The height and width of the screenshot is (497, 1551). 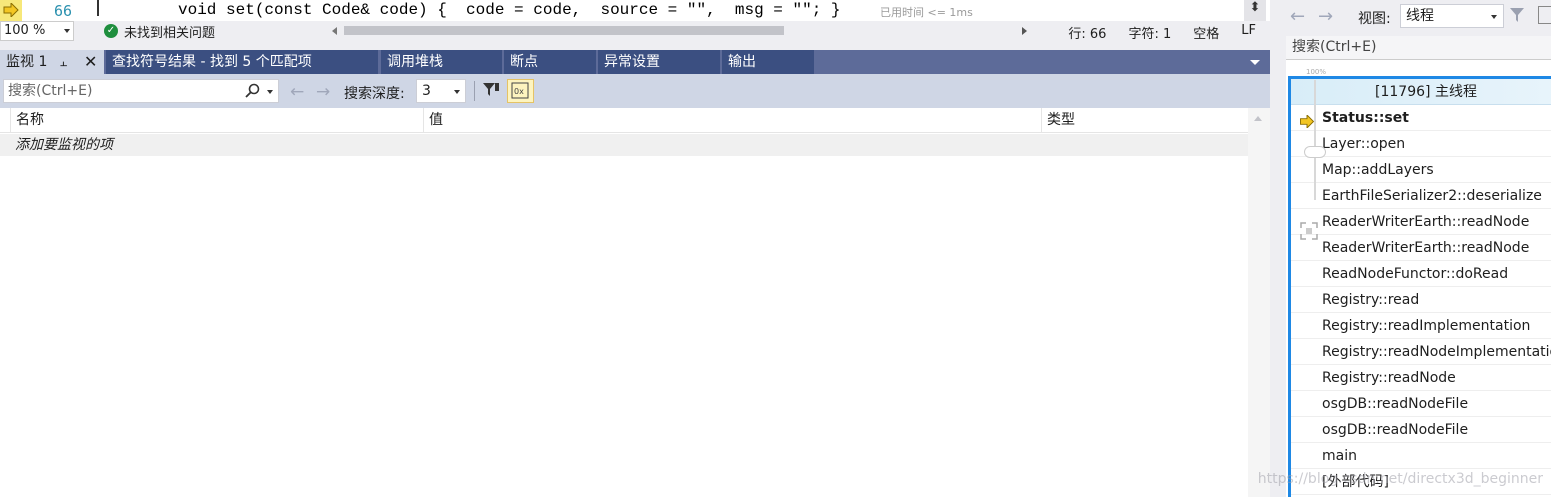 What do you see at coordinates (216, 120) in the screenshot?
I see `column-header-name: 名称` at bounding box center [216, 120].